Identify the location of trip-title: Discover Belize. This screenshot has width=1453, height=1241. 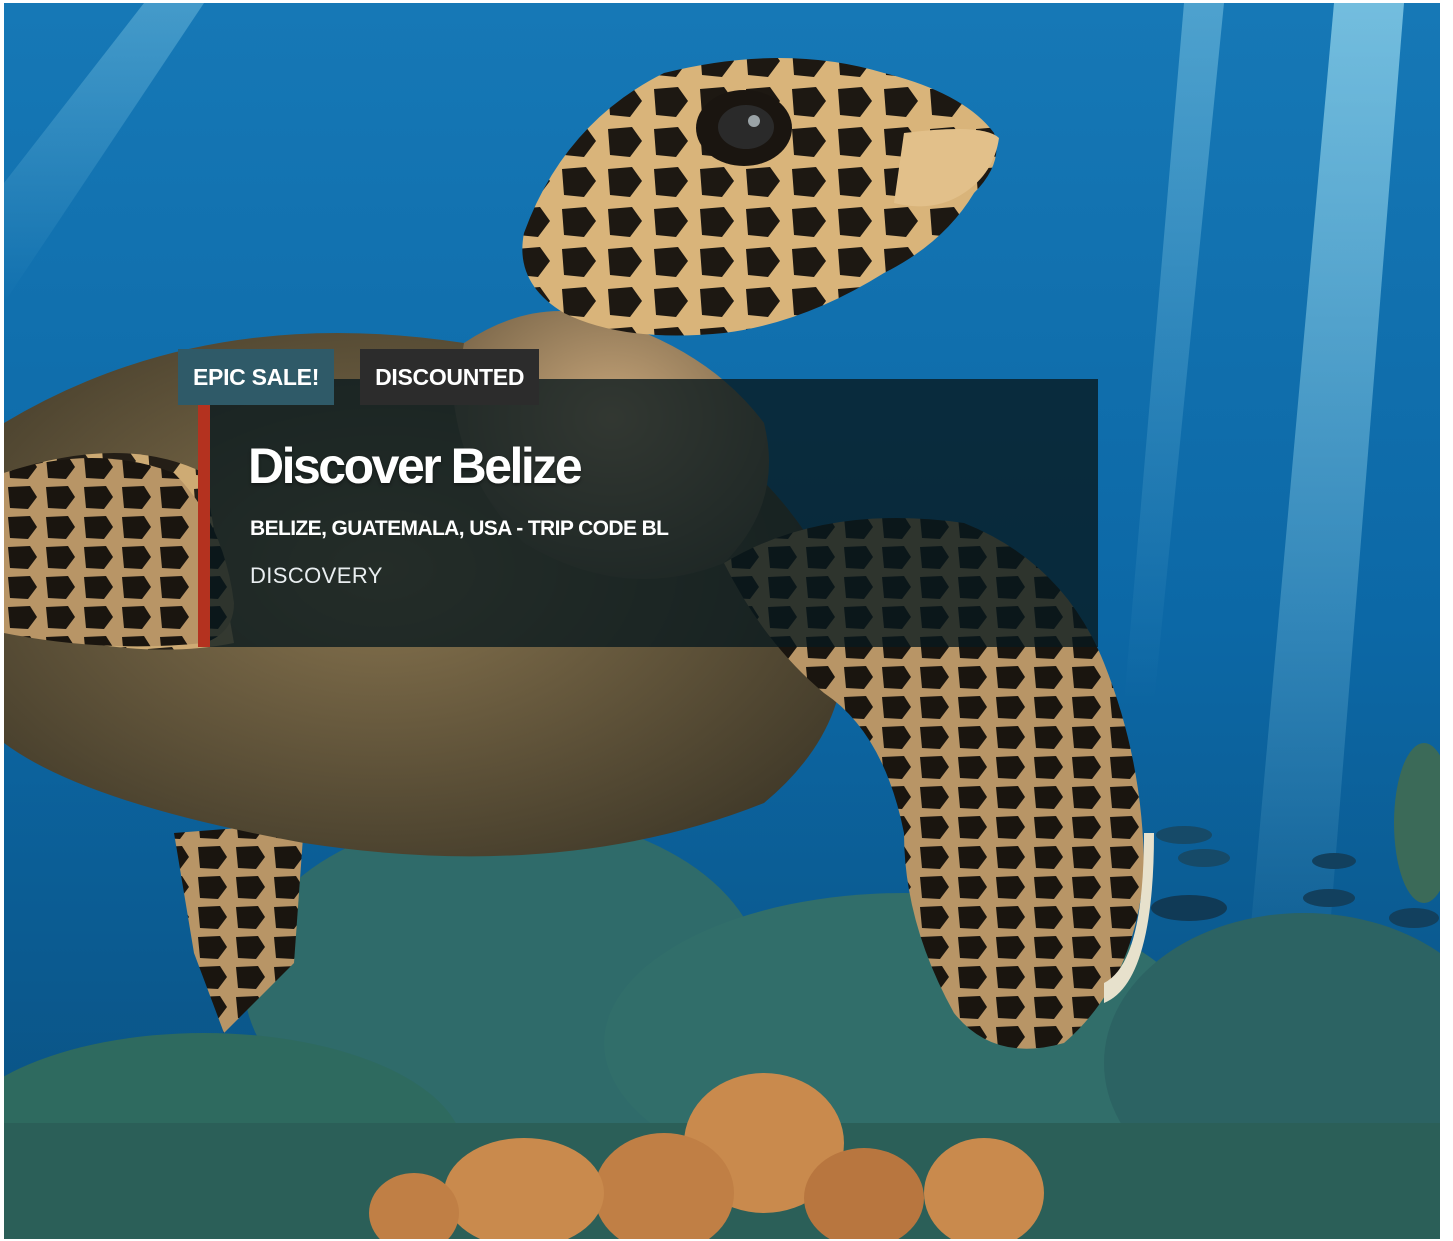
(415, 466).